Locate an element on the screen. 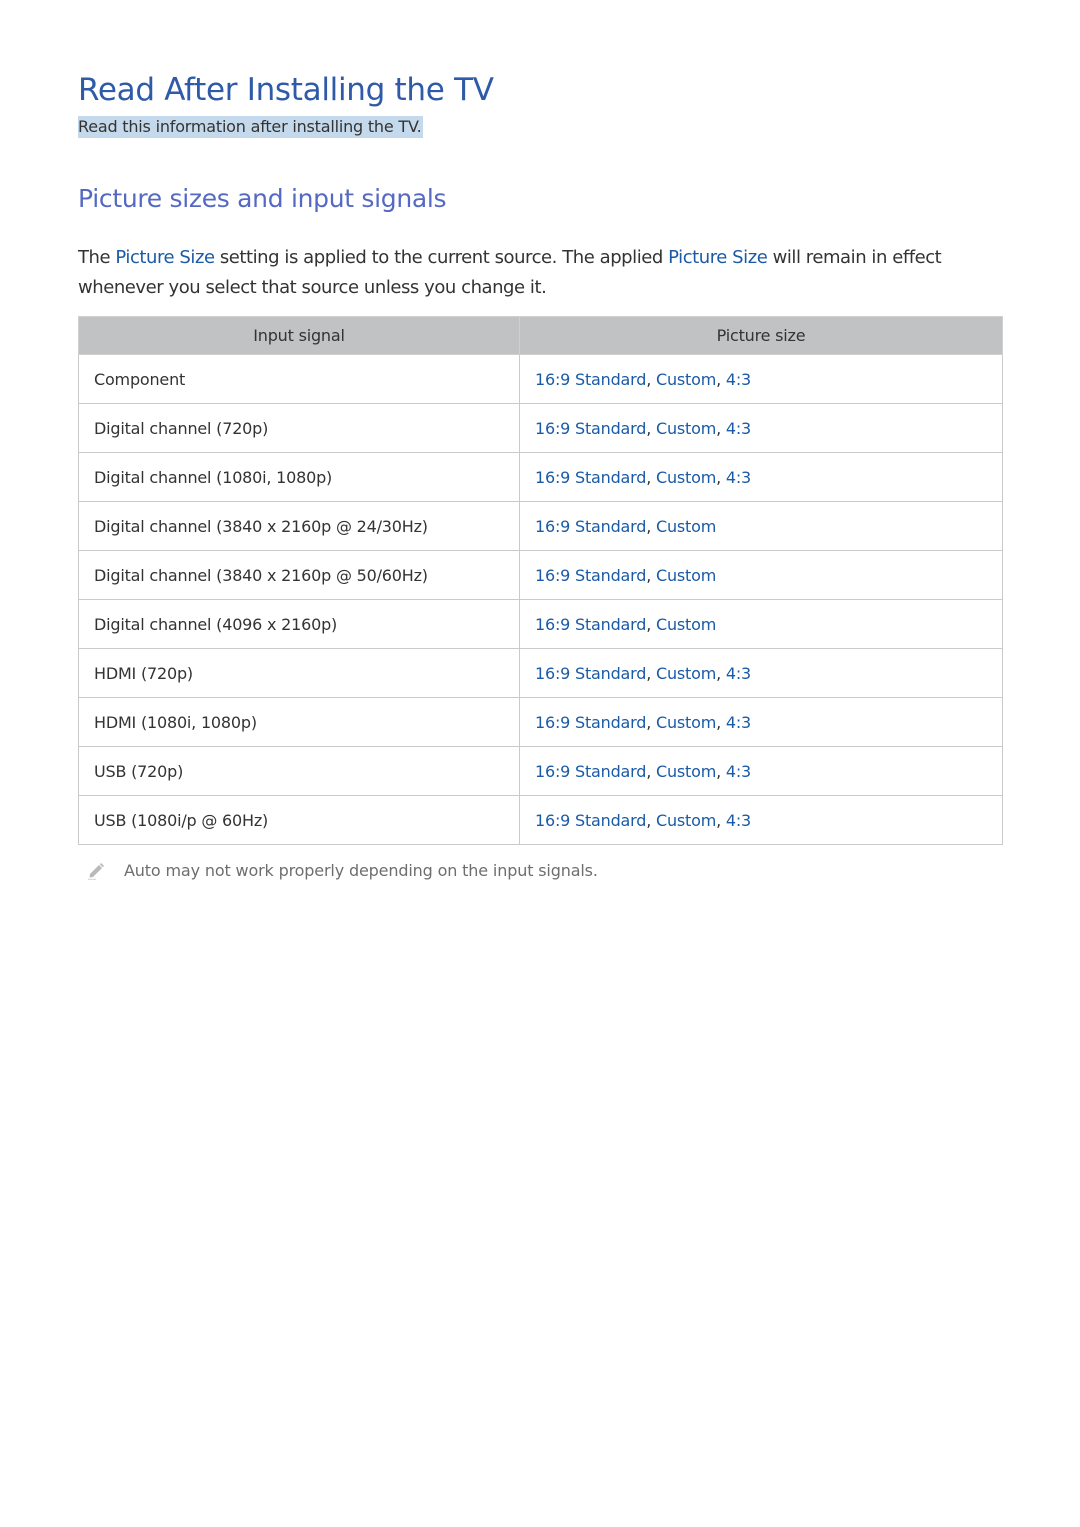 The width and height of the screenshot is (1080, 1527). table-header-row: Input signal Picture size is located at coordinates (540, 335).